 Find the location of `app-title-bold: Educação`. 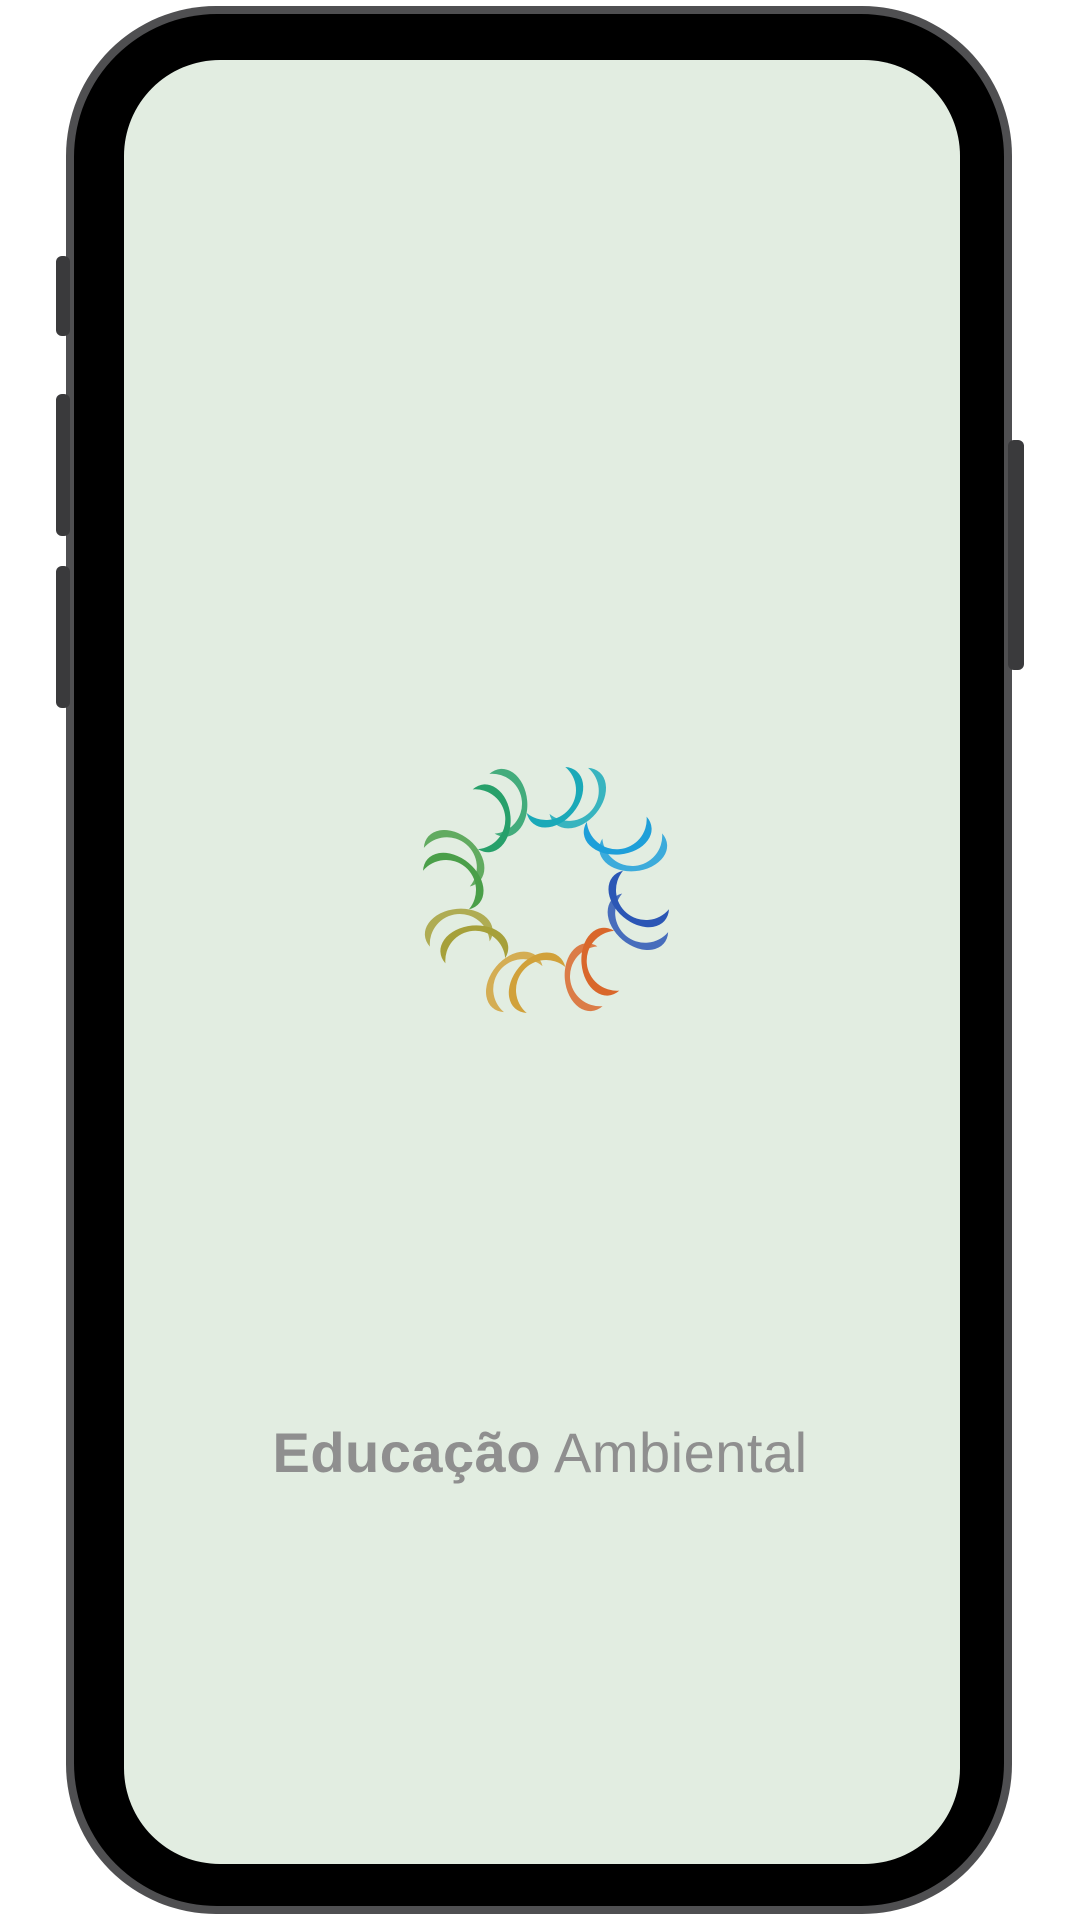

app-title-bold: Educação is located at coordinates (407, 1452).